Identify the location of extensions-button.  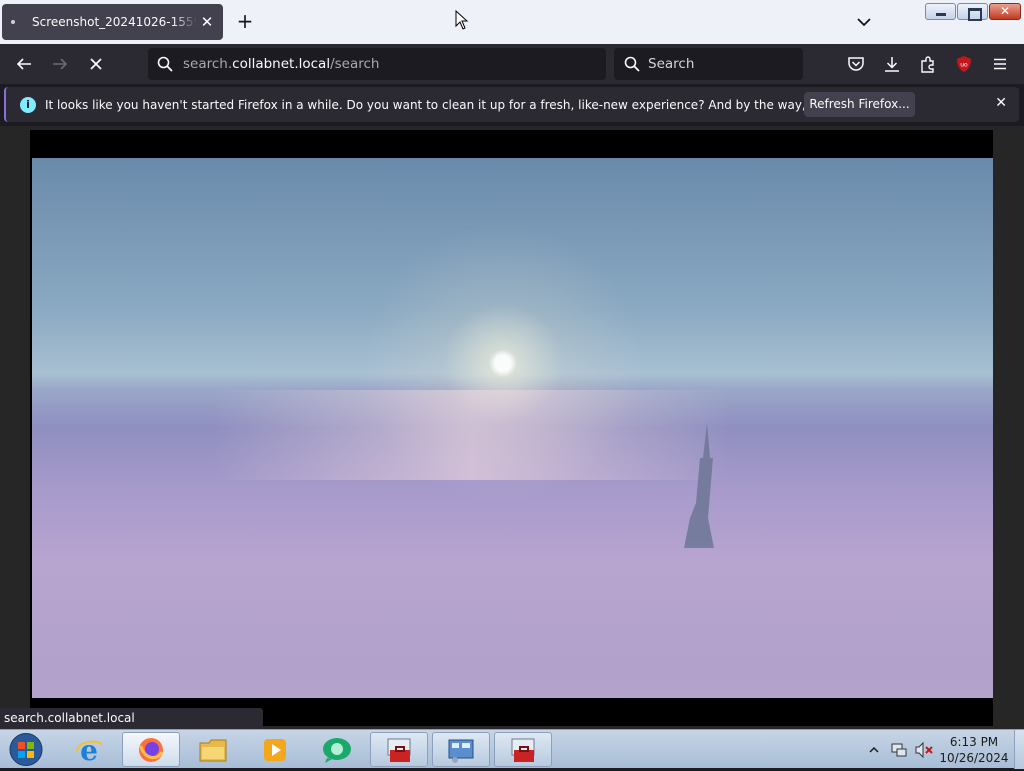
(928, 64).